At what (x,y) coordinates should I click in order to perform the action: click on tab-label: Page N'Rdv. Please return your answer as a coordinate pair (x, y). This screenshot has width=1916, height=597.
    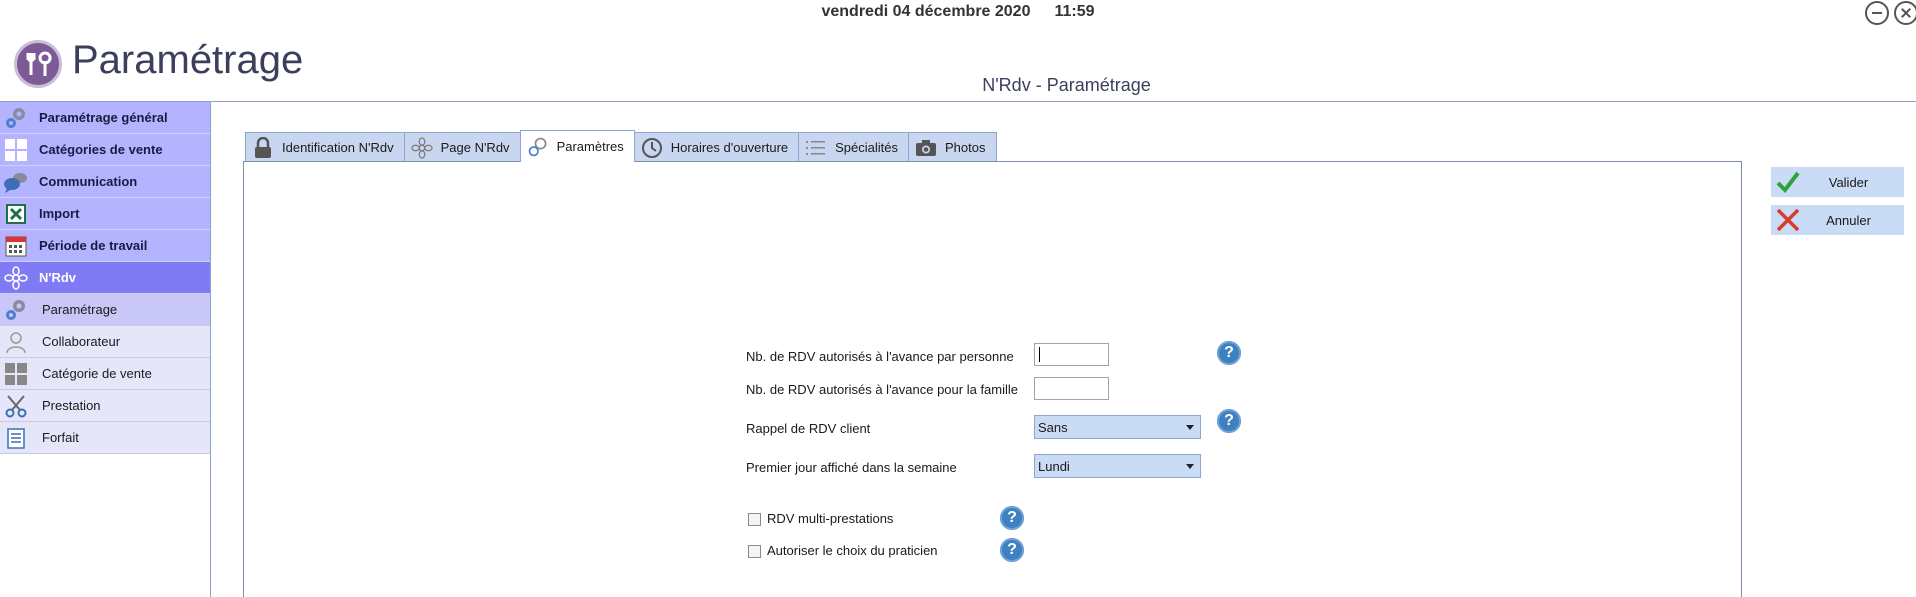
    Looking at the image, I should click on (475, 147).